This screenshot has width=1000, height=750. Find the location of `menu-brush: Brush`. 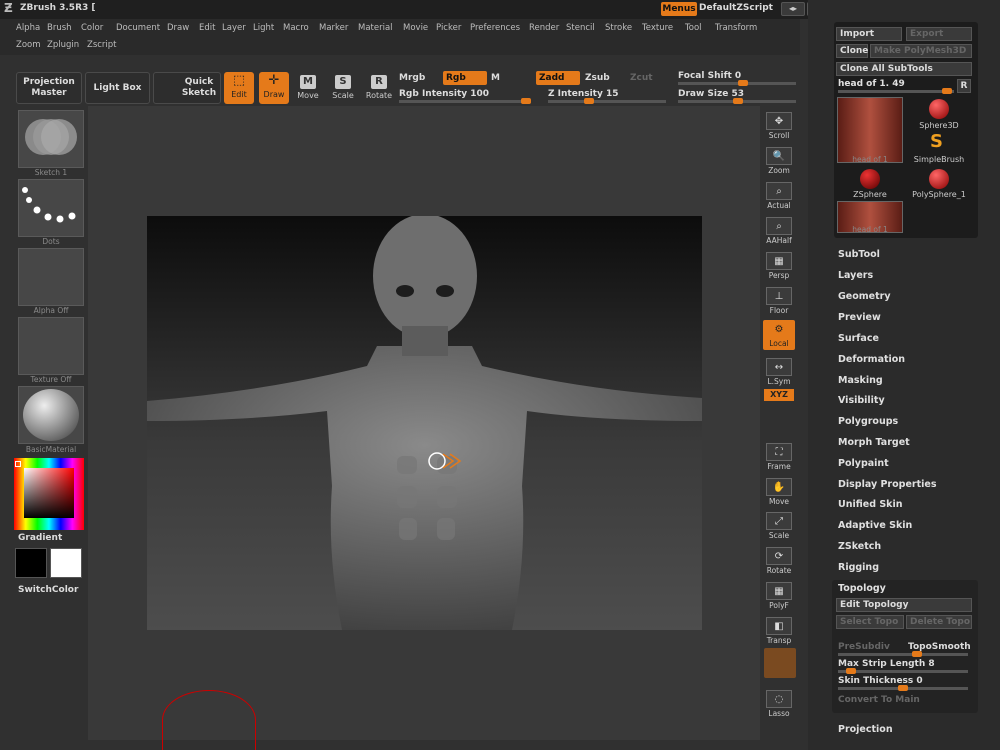

menu-brush: Brush is located at coordinates (59, 28).